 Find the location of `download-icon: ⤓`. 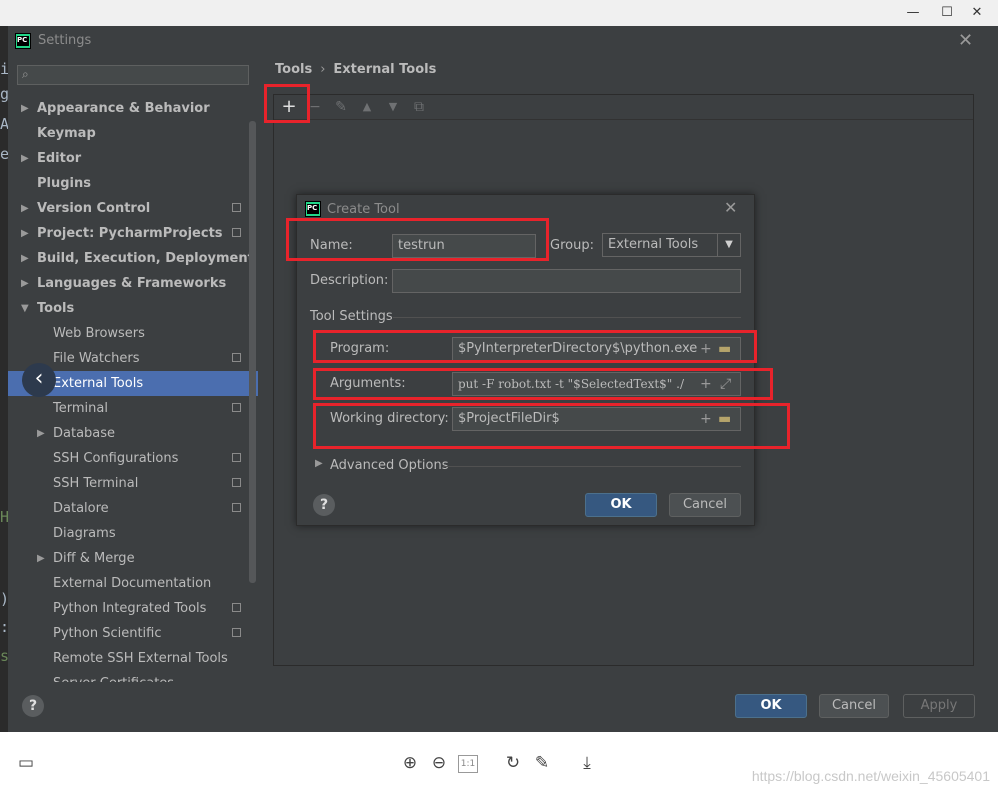

download-icon: ⤓ is located at coordinates (587, 763).